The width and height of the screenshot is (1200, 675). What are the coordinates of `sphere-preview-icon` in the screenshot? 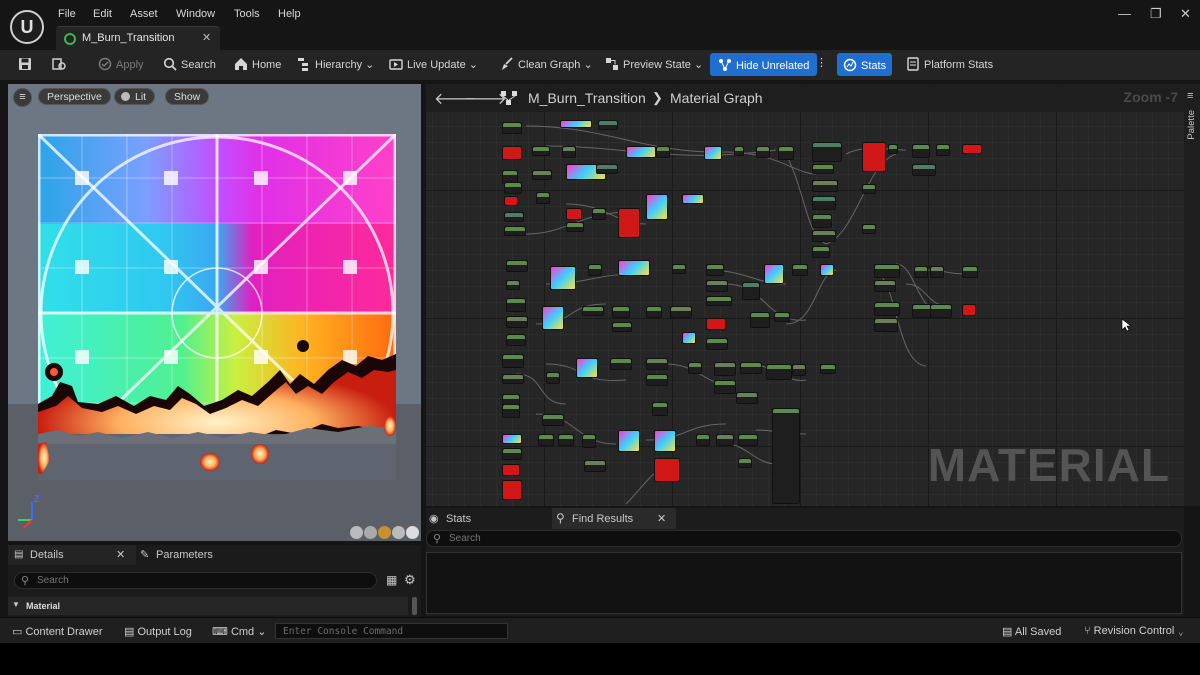 It's located at (370, 532).